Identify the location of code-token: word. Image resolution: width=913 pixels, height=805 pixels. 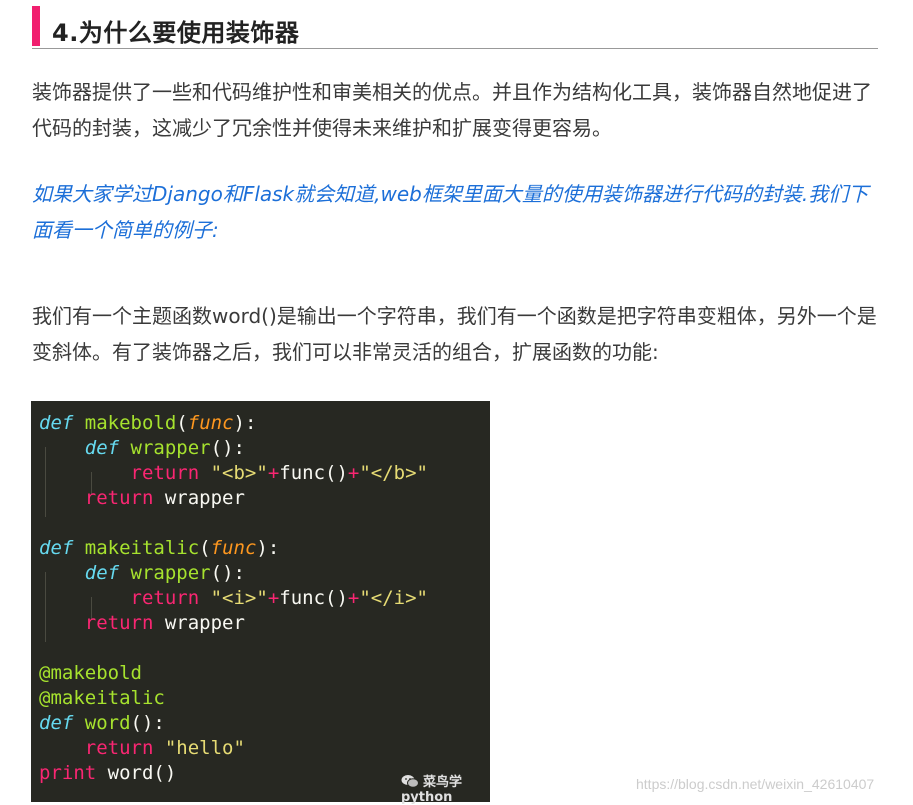
(107, 723).